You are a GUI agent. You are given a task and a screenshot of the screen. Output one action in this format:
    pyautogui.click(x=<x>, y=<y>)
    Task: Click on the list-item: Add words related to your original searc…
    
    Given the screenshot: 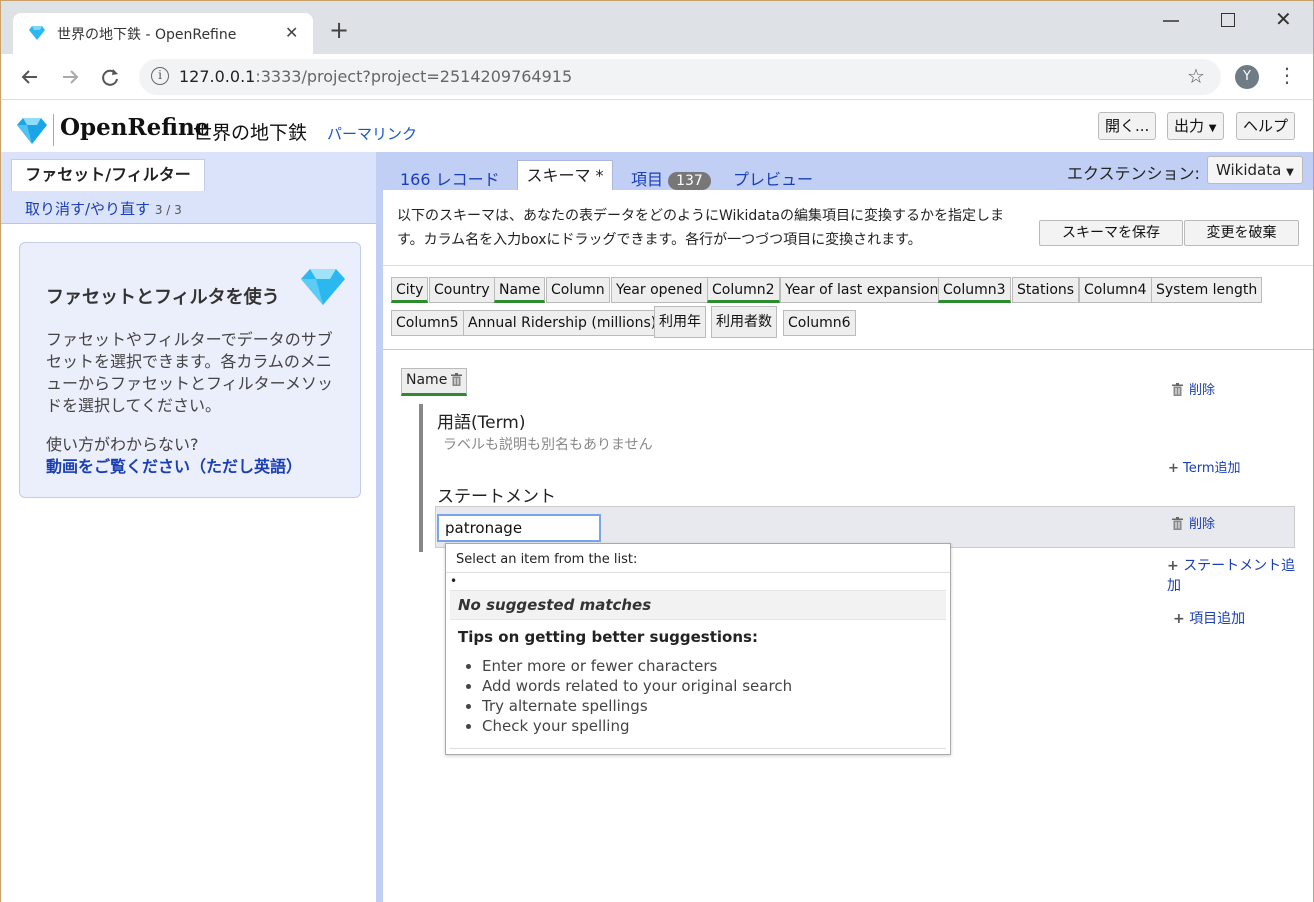 What is the action you would take?
    pyautogui.click(x=637, y=686)
    